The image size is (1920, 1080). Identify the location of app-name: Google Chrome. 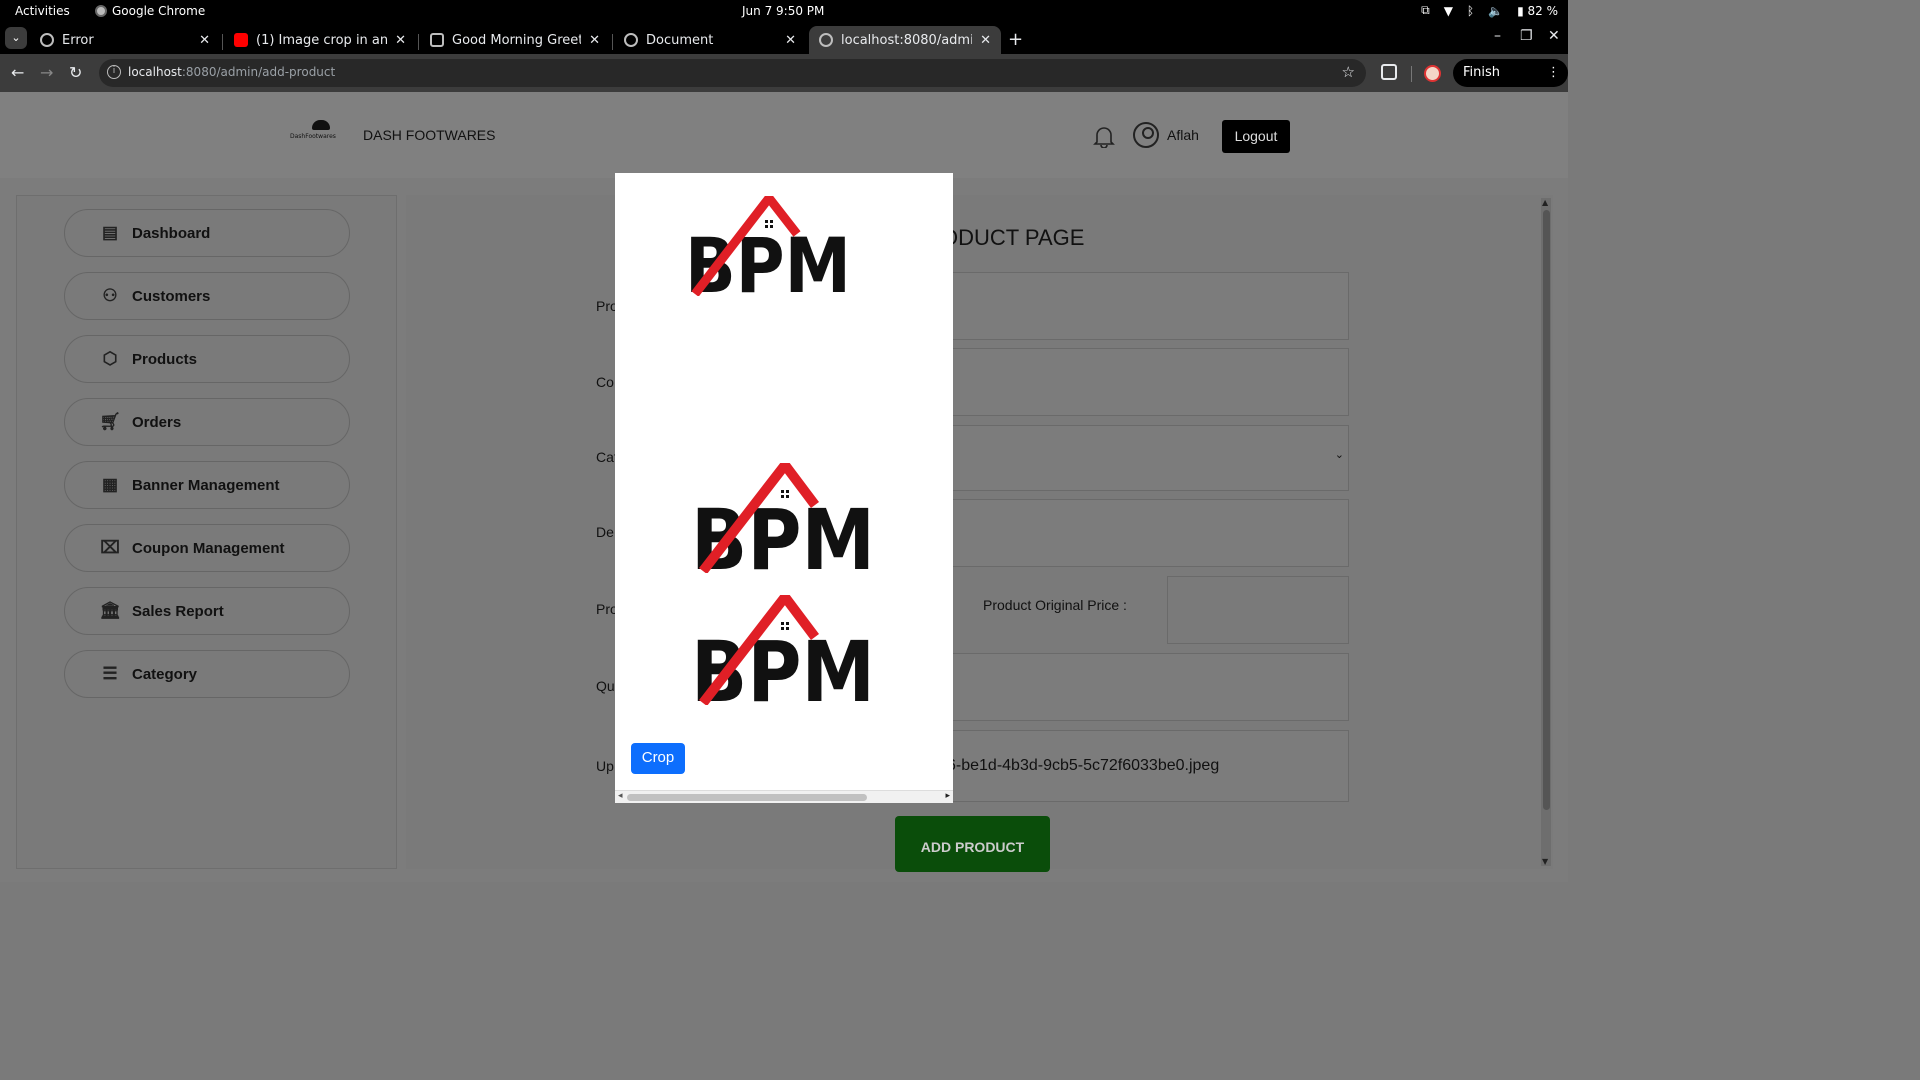
(159, 11).